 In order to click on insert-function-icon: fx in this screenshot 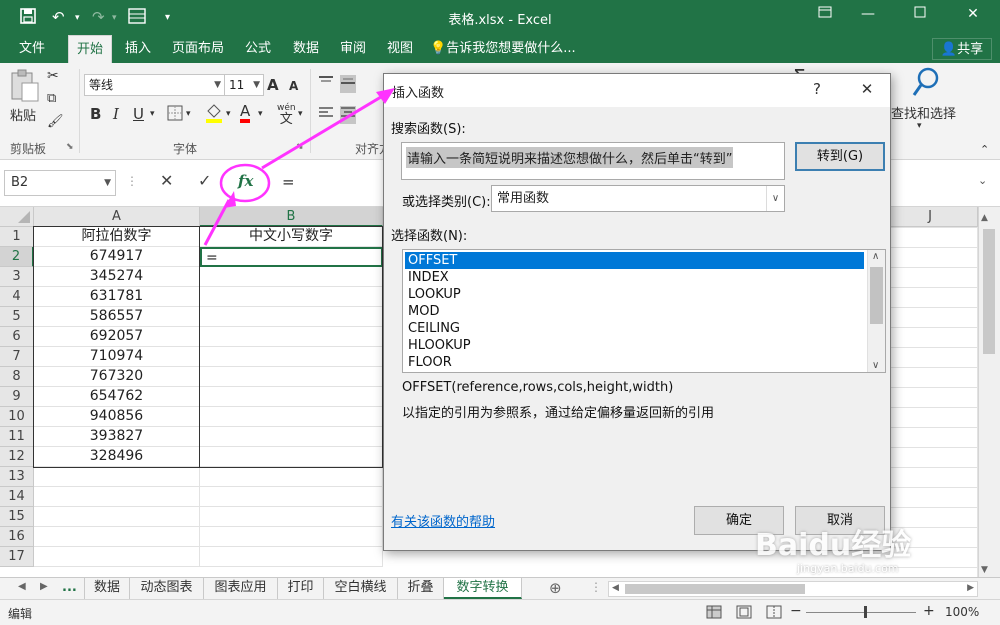, I will do `click(245, 181)`.